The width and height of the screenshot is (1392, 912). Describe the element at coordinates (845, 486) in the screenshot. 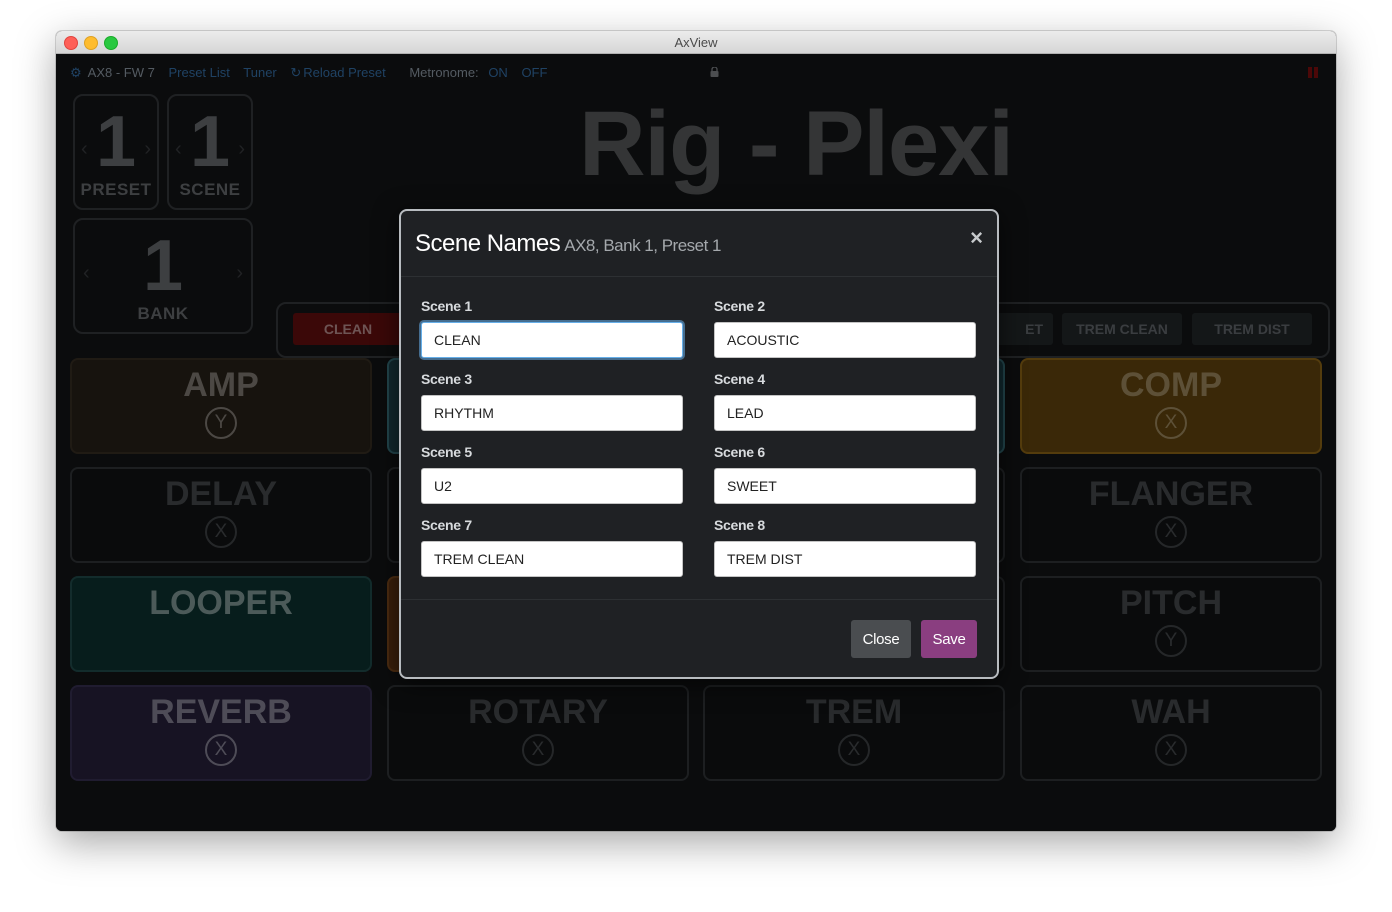

I see `scene-6-input` at that location.